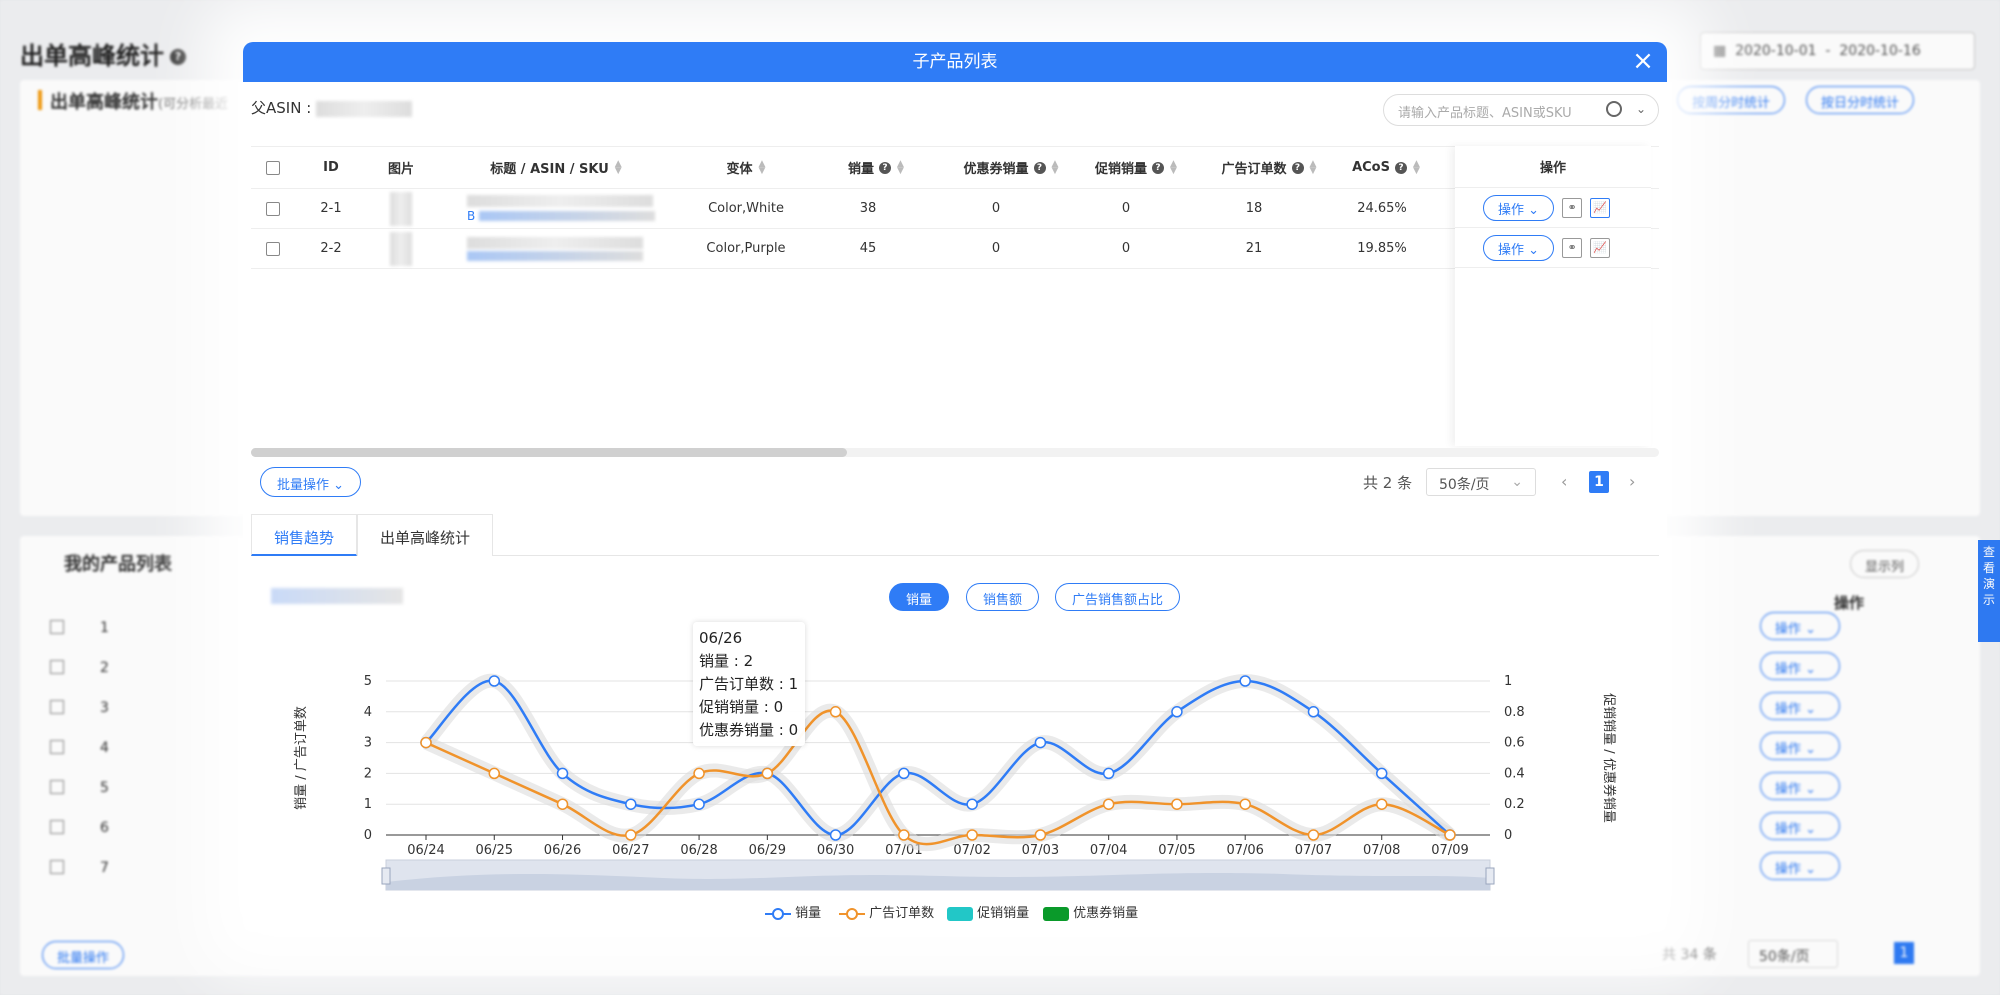 The image size is (2000, 995). What do you see at coordinates (808, 913) in the screenshot?
I see `legend-label: 销量` at bounding box center [808, 913].